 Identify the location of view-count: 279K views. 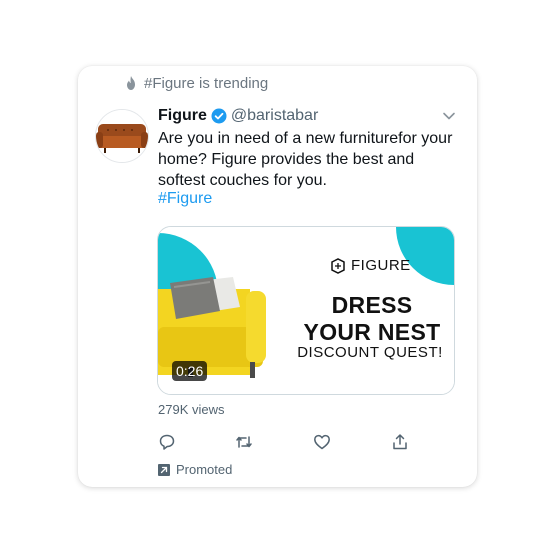
(191, 409).